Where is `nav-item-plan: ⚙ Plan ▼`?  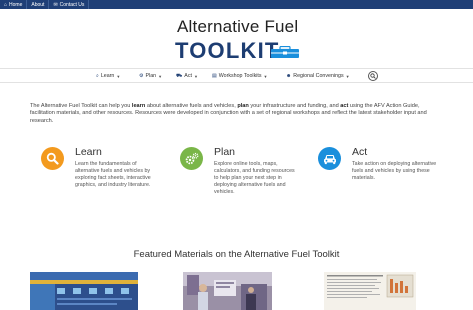
nav-item-plan: ⚙ Plan ▼ is located at coordinates (150, 76).